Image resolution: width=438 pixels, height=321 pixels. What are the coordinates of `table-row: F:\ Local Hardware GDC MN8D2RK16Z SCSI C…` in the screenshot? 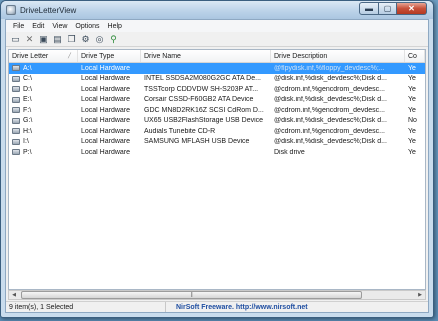 It's located at (217, 110).